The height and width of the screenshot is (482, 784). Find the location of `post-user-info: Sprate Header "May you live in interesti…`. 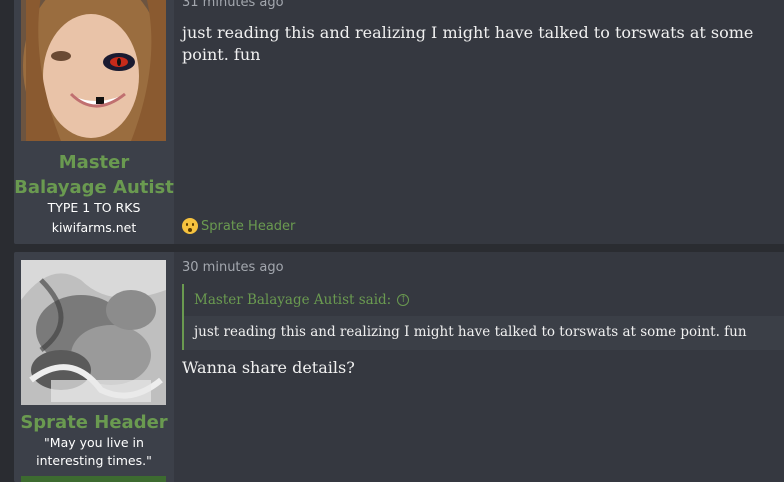

post-user-info: Sprate Header "May you live in interesti… is located at coordinates (94, 367).